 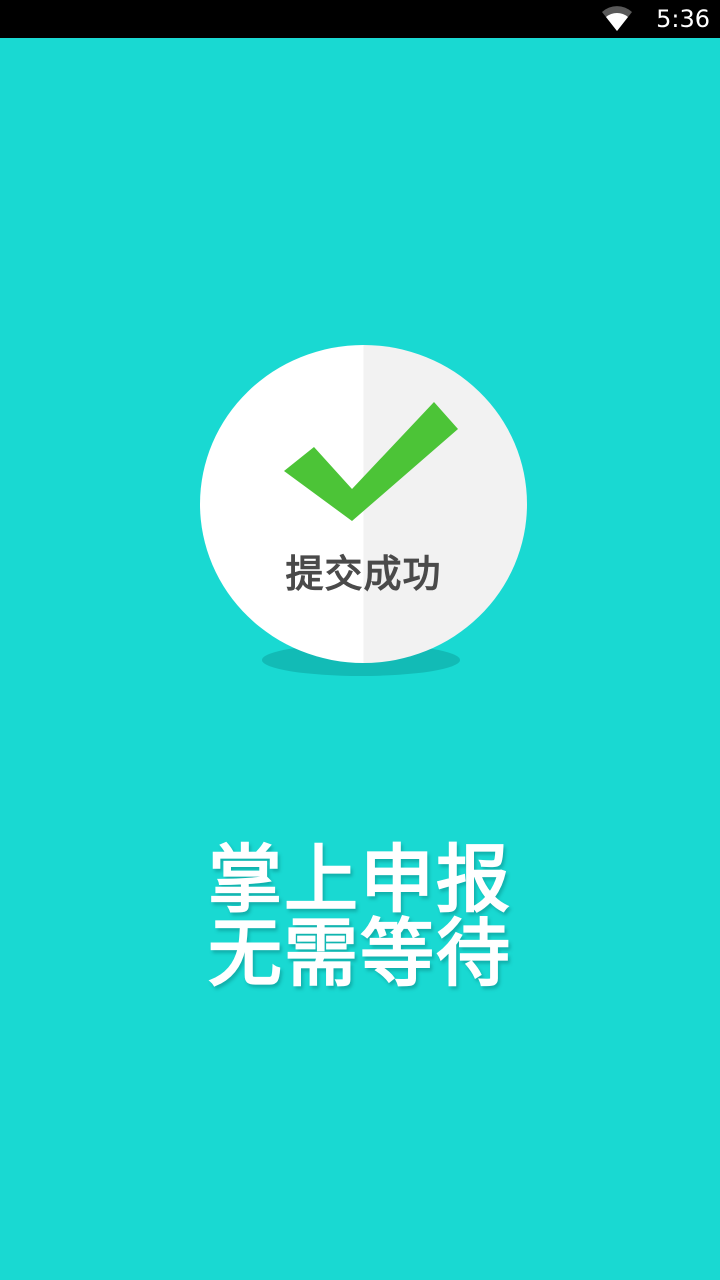 I want to click on wifi-icon, so click(x=617, y=18).